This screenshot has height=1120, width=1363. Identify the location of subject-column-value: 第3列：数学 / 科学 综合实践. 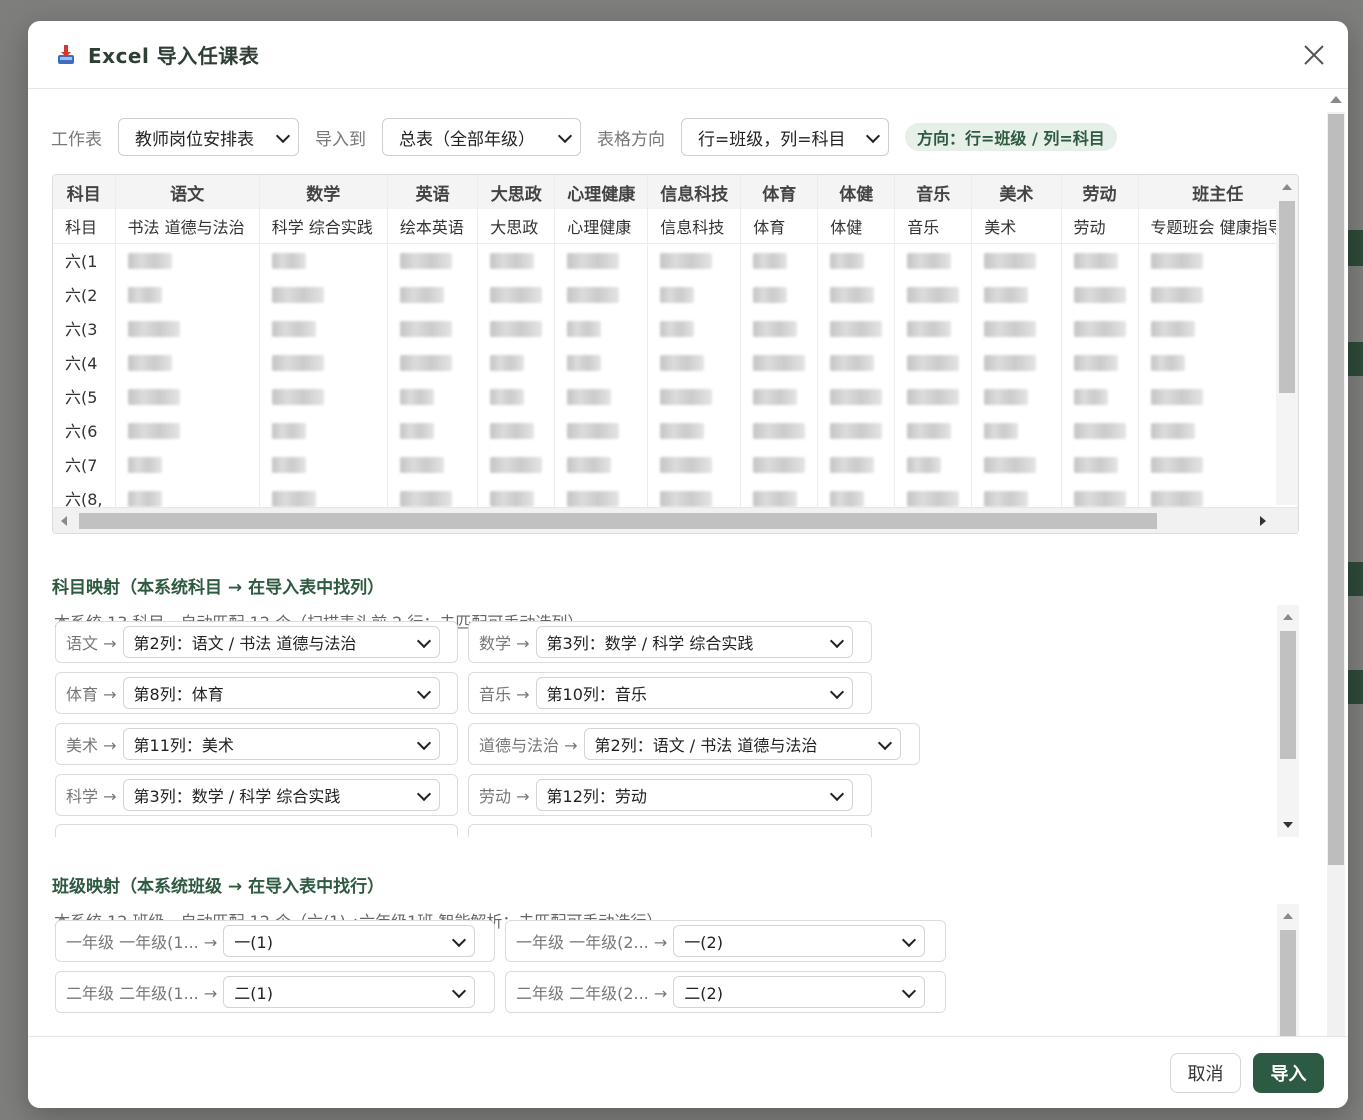
(650, 643).